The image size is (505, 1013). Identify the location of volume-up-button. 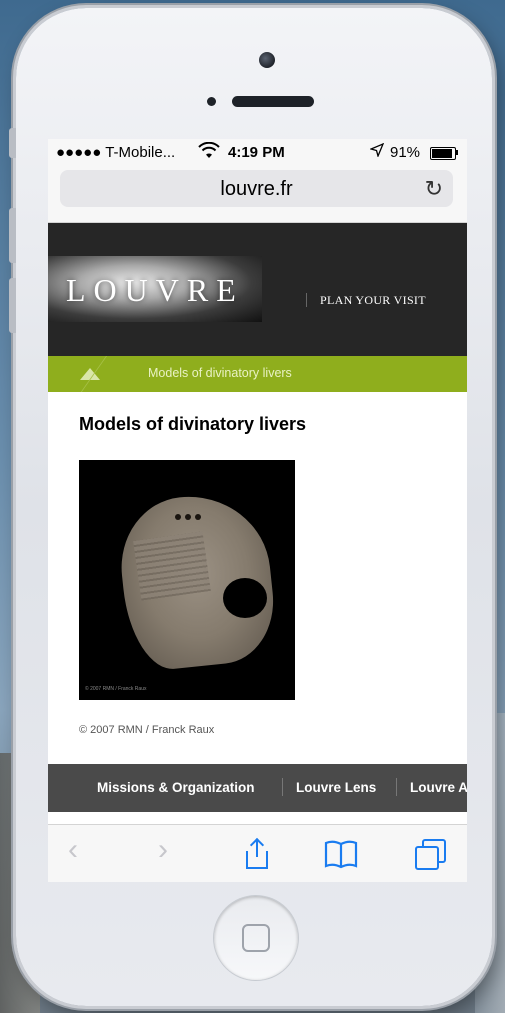
(12, 235).